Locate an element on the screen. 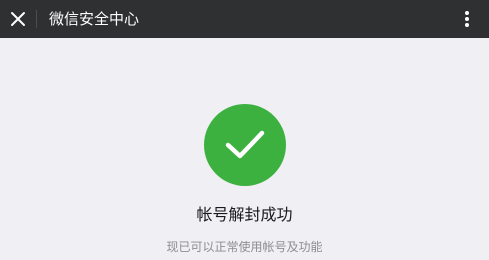  checkmark-icon is located at coordinates (245, 144).